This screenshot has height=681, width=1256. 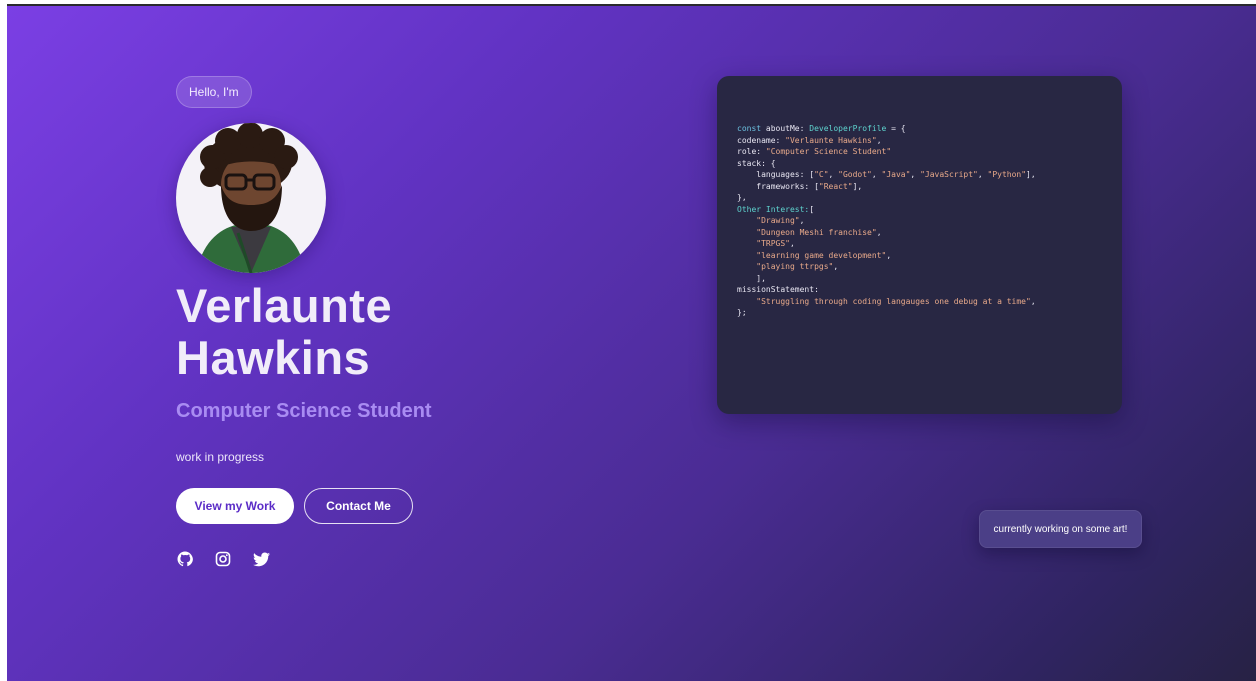 I want to click on code-token: Other Interest:, so click(x=773, y=209).